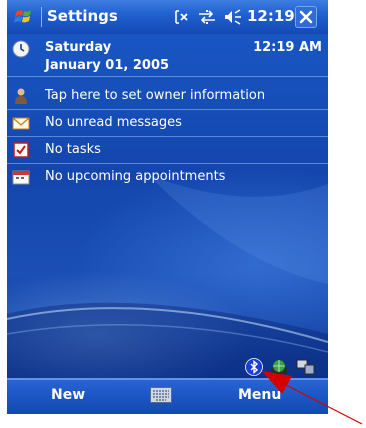 The height and width of the screenshot is (428, 366). Describe the element at coordinates (68, 395) in the screenshot. I see `new-softkey: New` at that location.